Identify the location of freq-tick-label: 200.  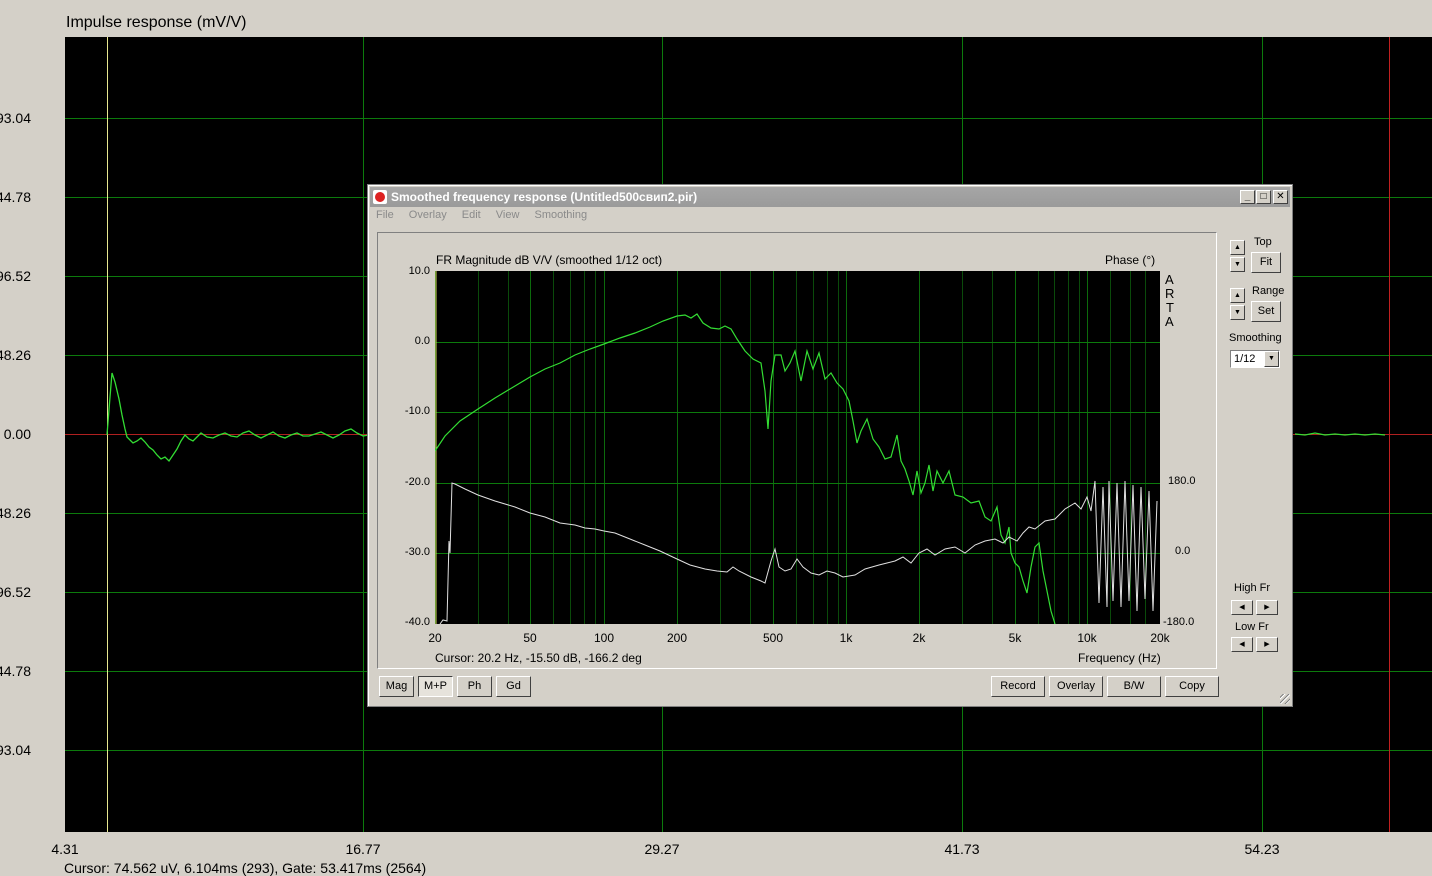
(677, 638).